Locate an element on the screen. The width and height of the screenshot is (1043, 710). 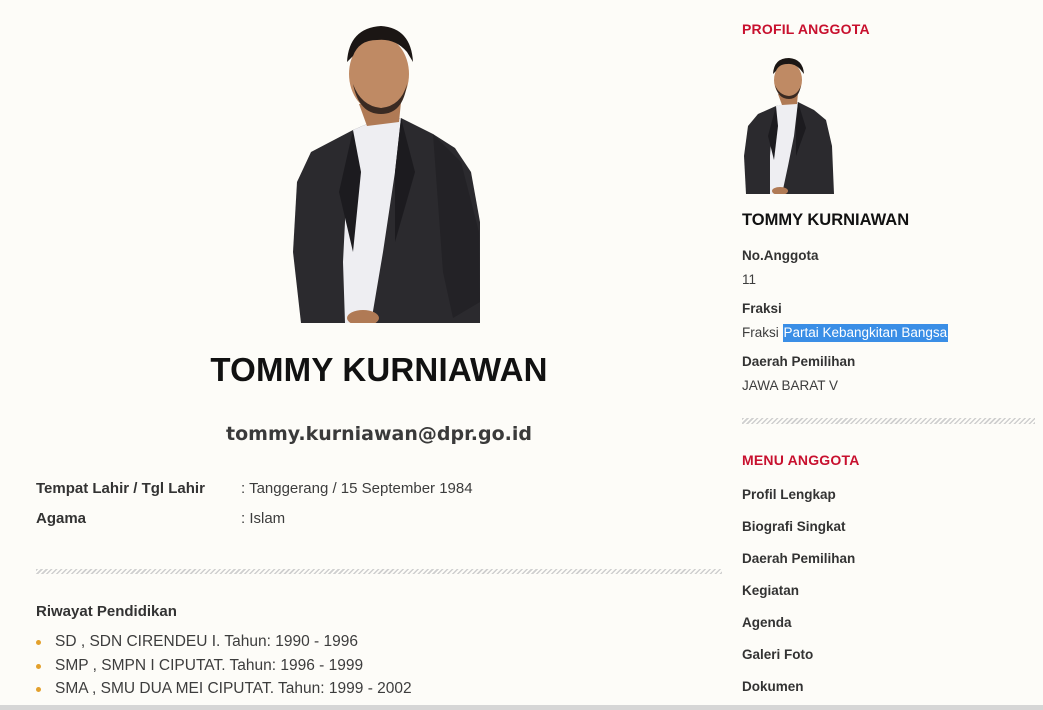
sidebar-divider is located at coordinates (888, 421).